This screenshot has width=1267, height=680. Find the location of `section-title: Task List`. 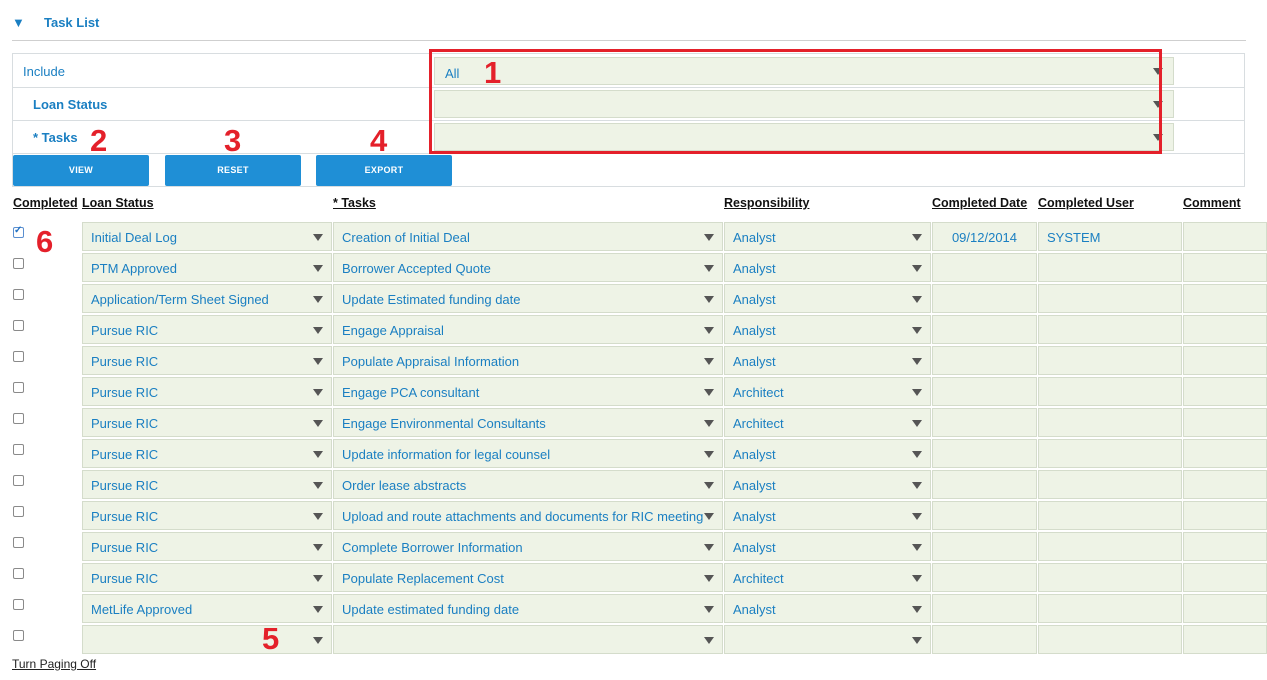

section-title: Task List is located at coordinates (71, 22).